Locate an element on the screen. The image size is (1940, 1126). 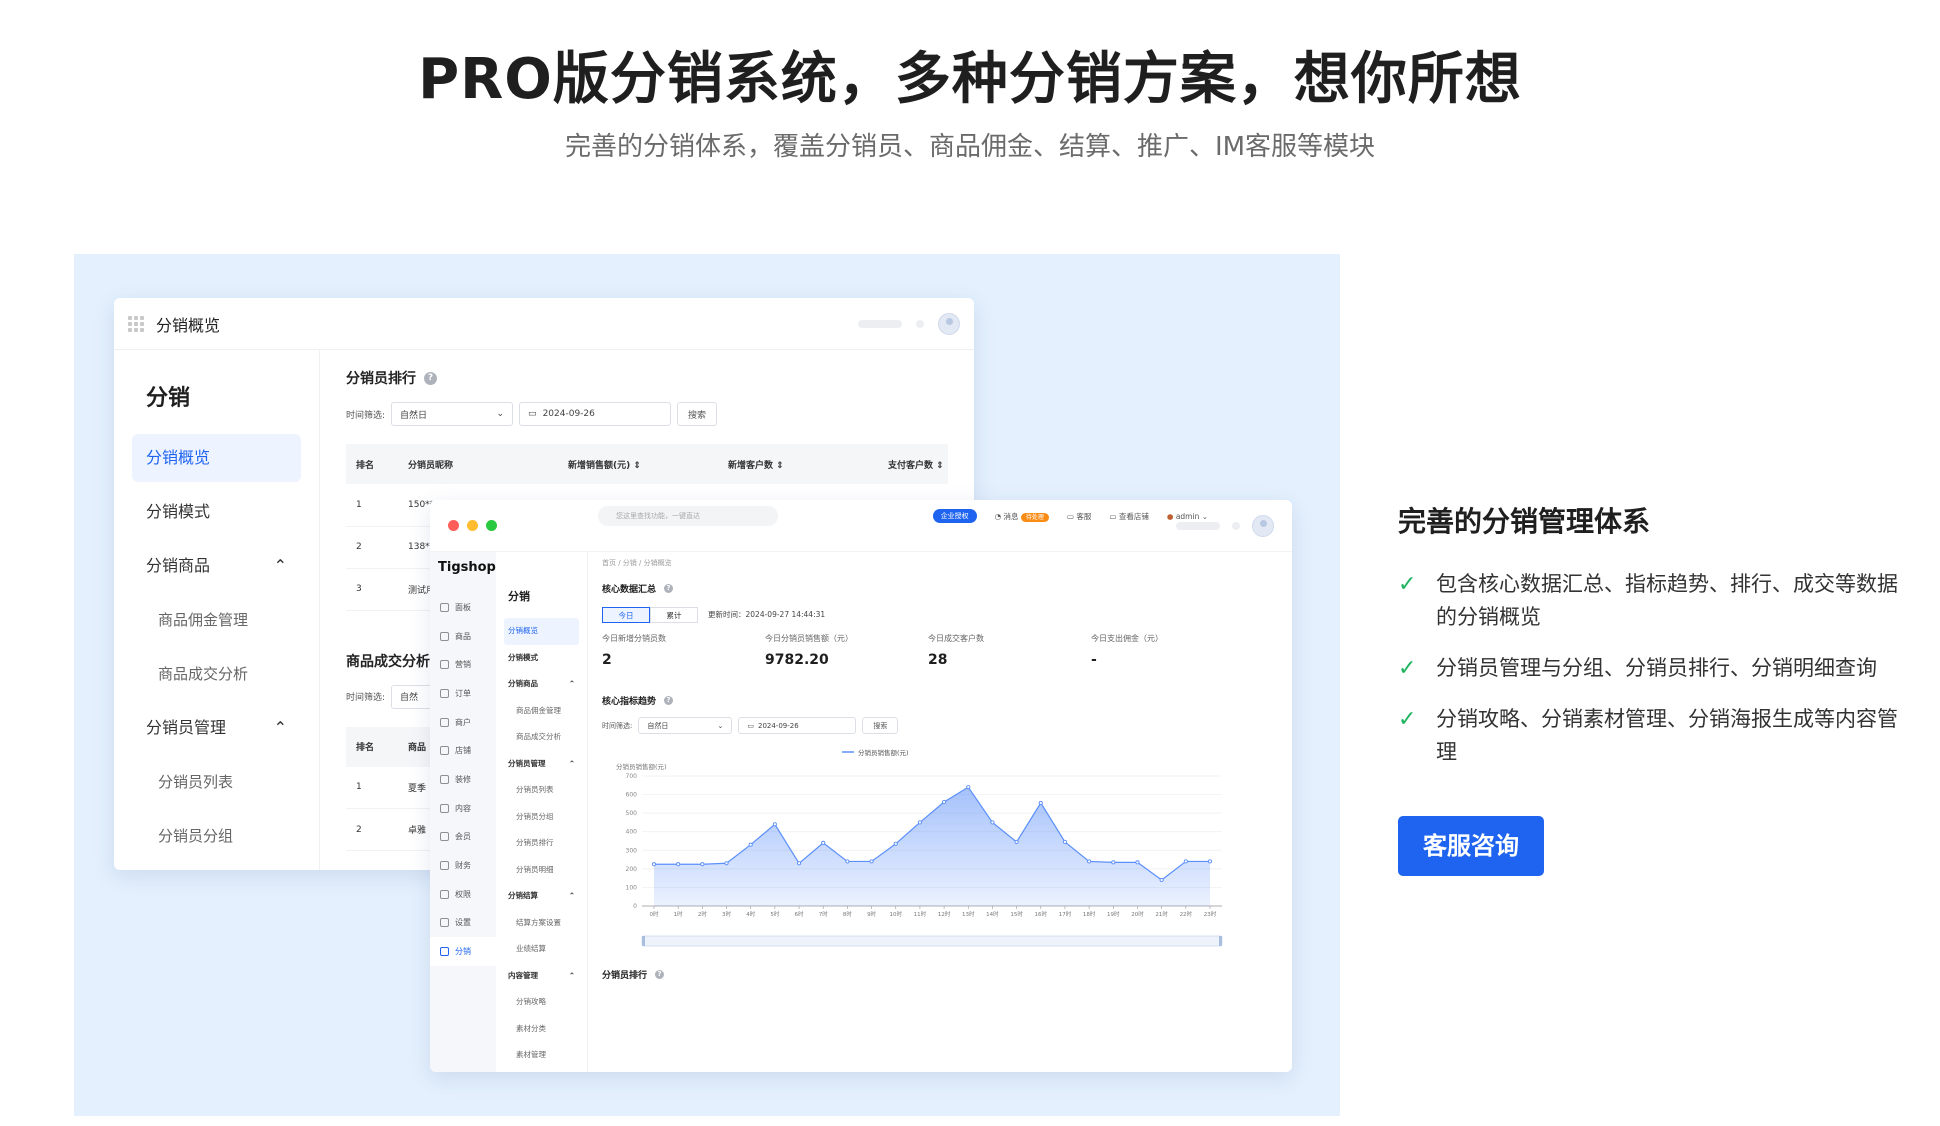
consult-button: 客服咨询 is located at coordinates (1471, 846).